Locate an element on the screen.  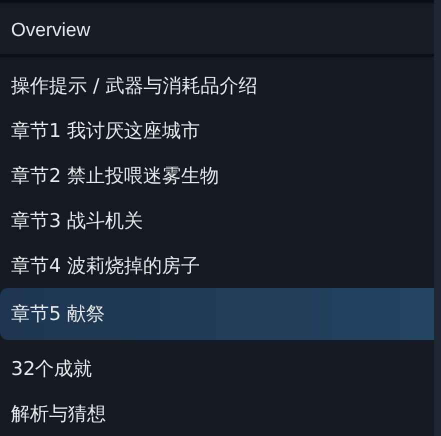
scrollbar is located at coordinates (437, 218).